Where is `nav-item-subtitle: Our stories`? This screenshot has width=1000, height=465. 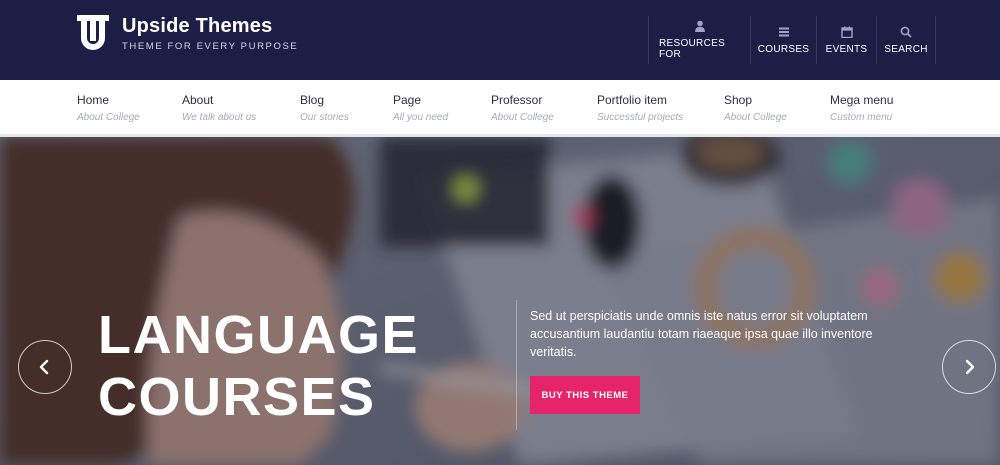 nav-item-subtitle: Our stories is located at coordinates (324, 117).